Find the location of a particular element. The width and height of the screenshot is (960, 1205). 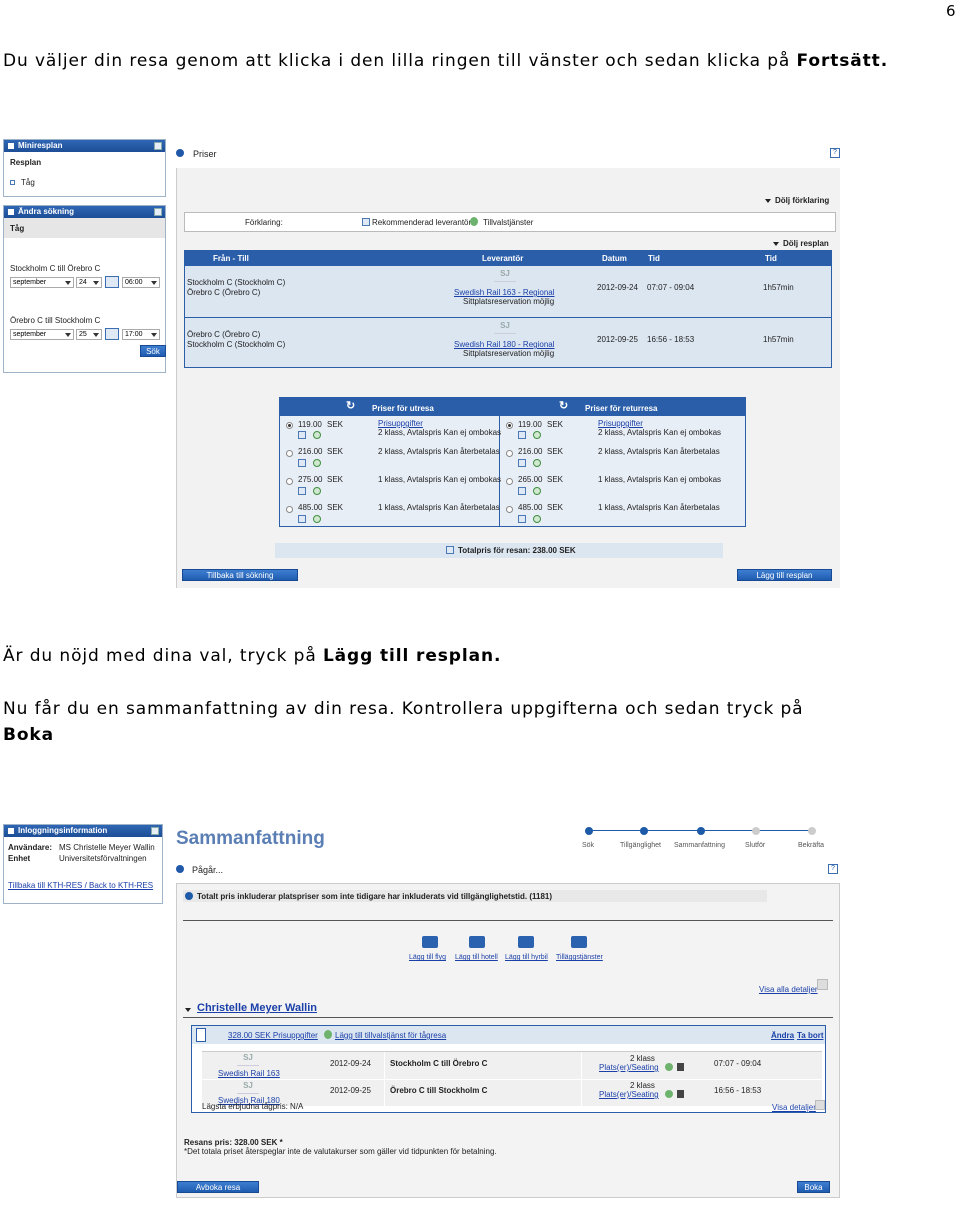

out-title: Priser för utresa is located at coordinates (403, 408).